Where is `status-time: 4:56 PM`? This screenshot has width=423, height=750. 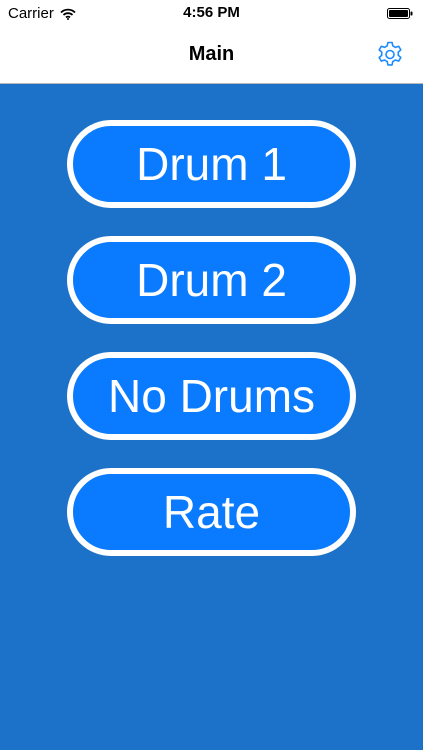 status-time: 4:56 PM is located at coordinates (211, 12).